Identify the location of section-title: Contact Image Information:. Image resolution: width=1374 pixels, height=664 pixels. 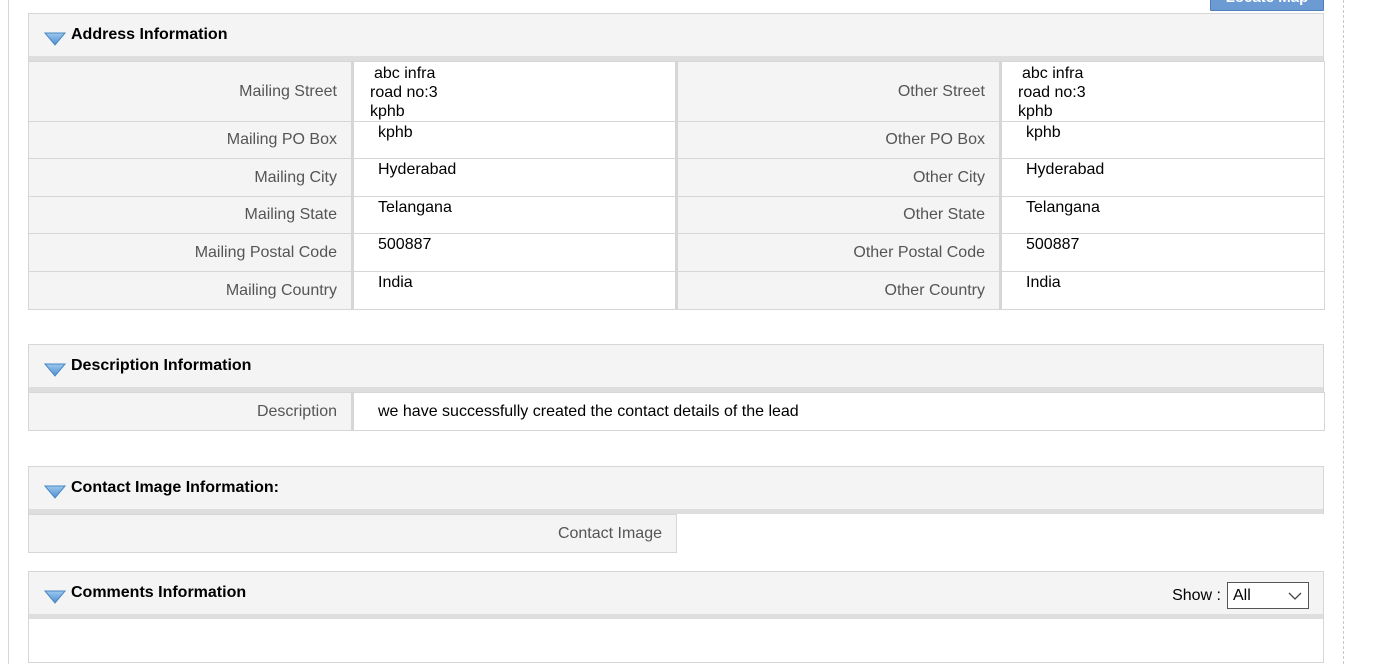
(175, 487).